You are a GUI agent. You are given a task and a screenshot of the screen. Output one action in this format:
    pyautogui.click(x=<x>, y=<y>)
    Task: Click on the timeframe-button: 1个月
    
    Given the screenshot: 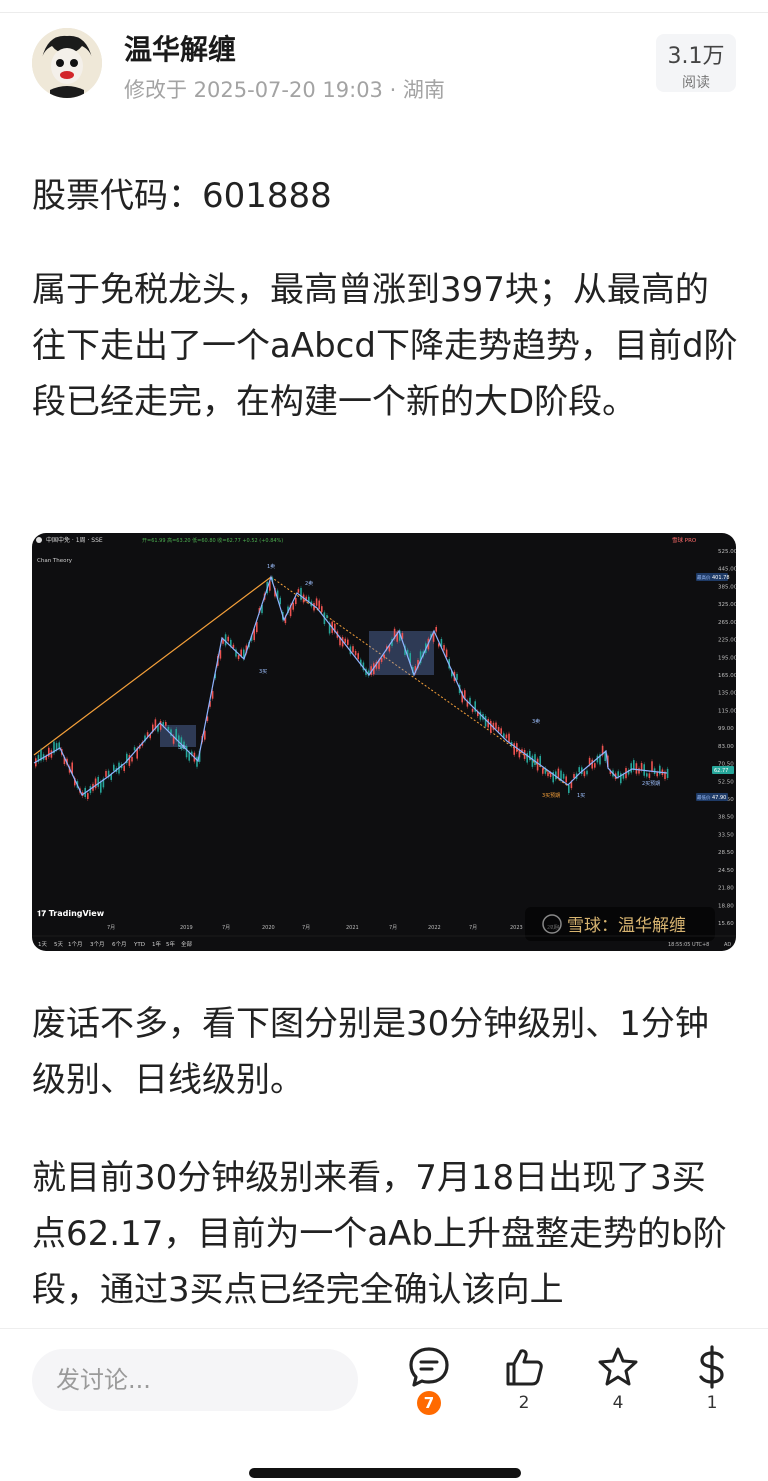 What is the action you would take?
    pyautogui.click(x=75, y=944)
    